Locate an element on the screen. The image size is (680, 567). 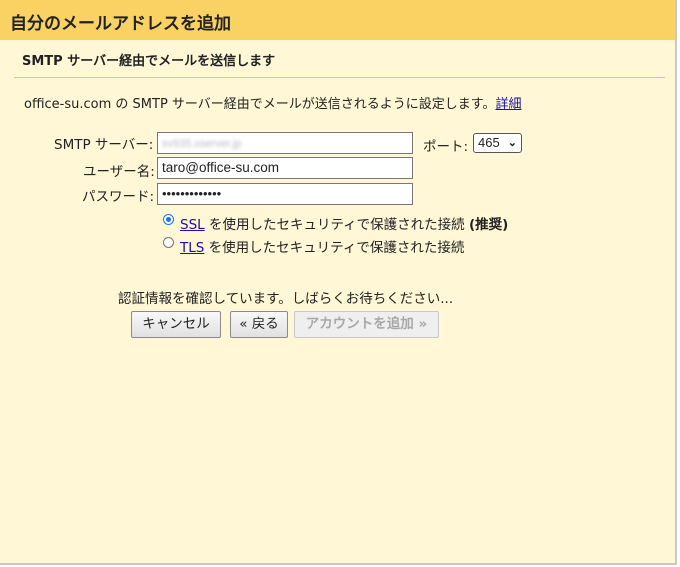
ssl-radio is located at coordinates (168, 219).